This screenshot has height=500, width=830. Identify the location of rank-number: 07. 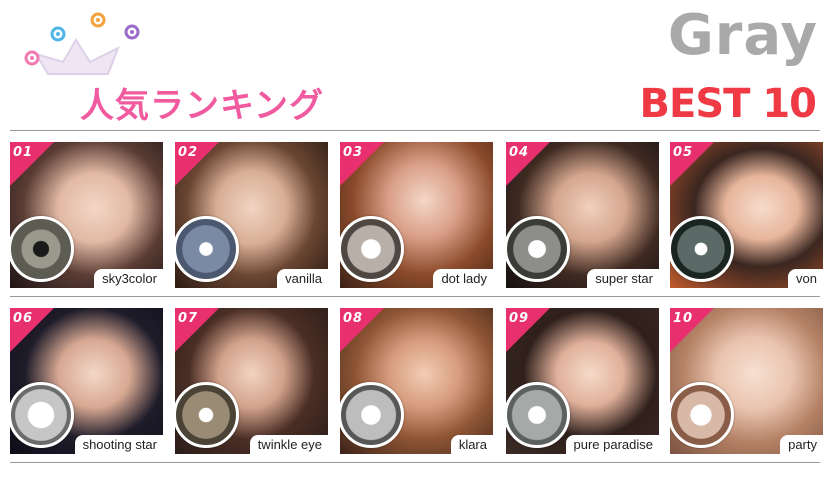
(188, 318).